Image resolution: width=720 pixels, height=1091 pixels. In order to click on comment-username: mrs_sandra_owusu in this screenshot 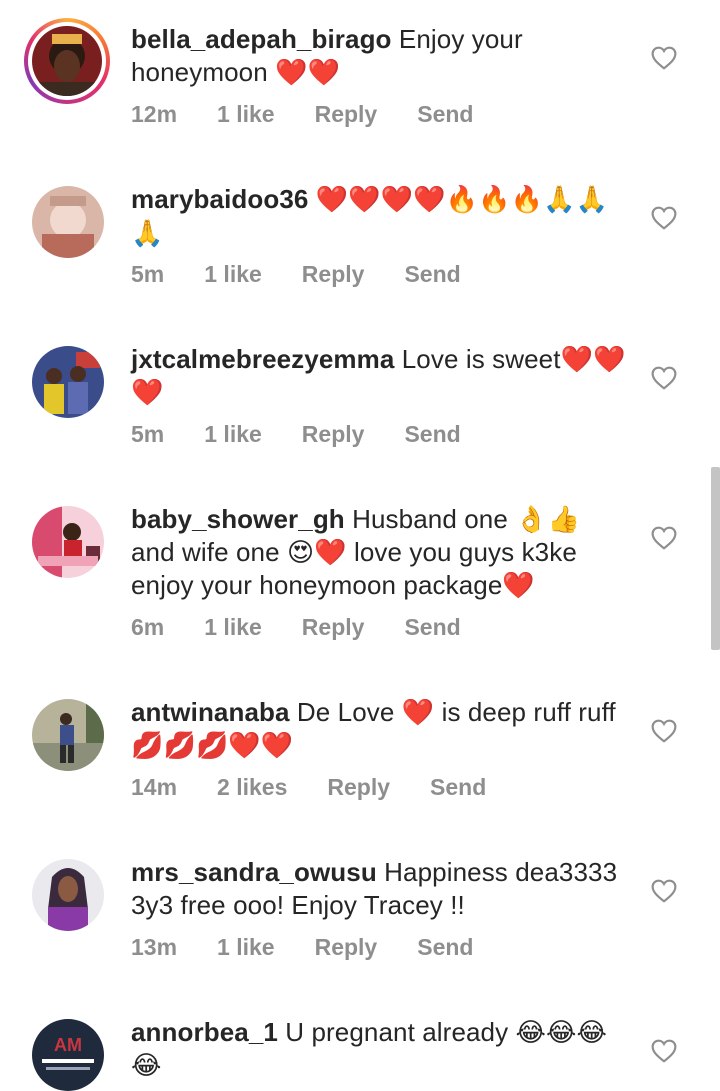, I will do `click(254, 872)`.